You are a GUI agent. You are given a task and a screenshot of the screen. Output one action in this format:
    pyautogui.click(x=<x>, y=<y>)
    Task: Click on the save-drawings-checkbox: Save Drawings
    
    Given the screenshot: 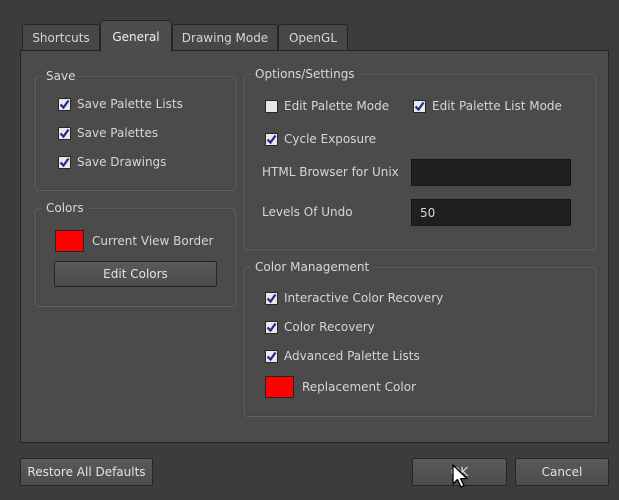 What is the action you would take?
    pyautogui.click(x=112, y=162)
    